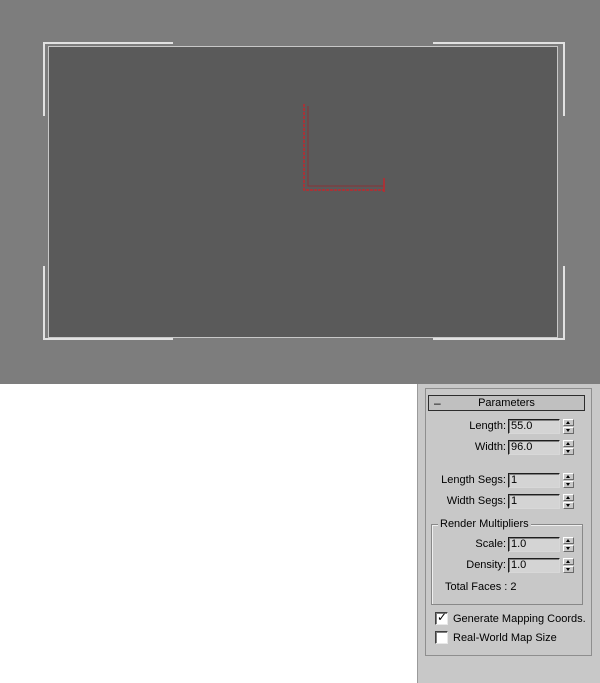 Image resolution: width=600 pixels, height=683 pixels. Describe the element at coordinates (484, 524) in the screenshot. I see `render-multipliers-title: Render Multipliers` at that location.